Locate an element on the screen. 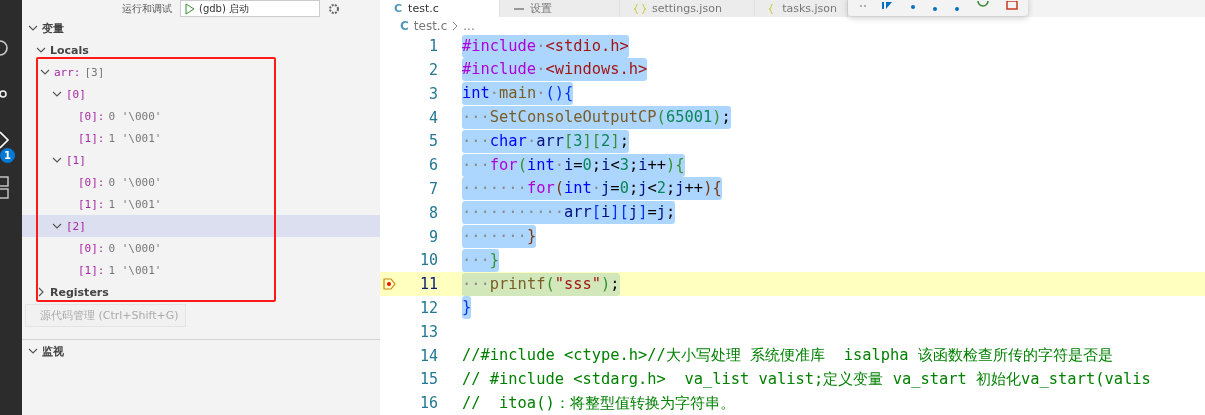  line-number: 11 is located at coordinates (428, 284).